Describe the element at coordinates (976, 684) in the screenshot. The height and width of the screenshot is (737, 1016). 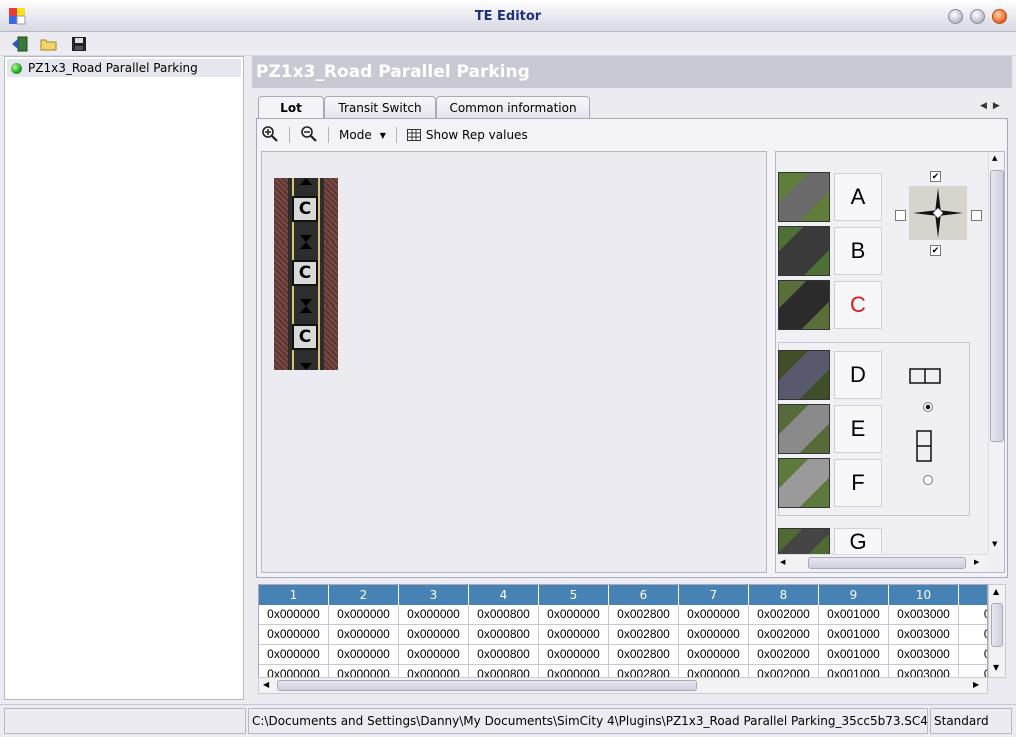
I see `grid-scroll-right-arrow-icon: ▶` at that location.